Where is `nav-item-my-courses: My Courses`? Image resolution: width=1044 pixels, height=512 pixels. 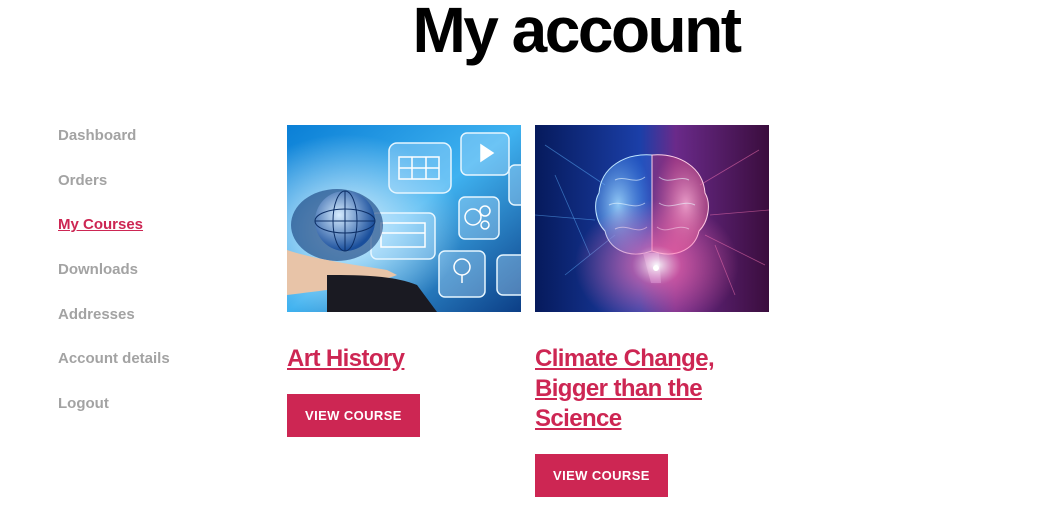 nav-item-my-courses: My Courses is located at coordinates (158, 235).